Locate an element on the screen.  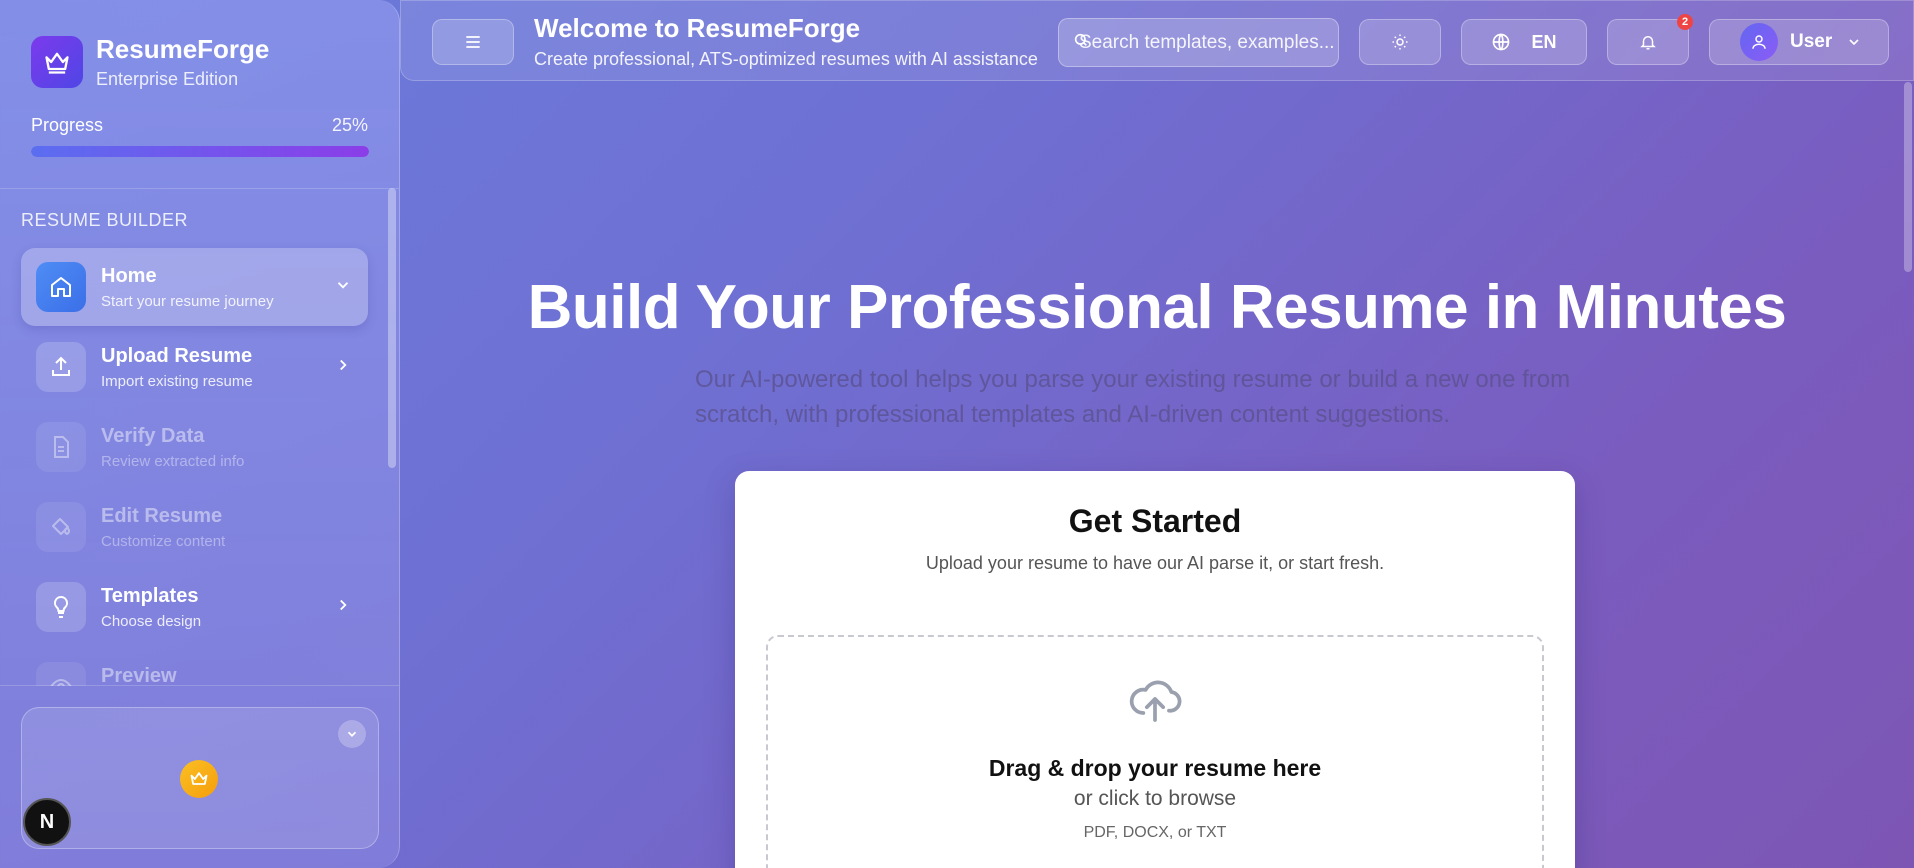
sun-icon is located at coordinates (1400, 42).